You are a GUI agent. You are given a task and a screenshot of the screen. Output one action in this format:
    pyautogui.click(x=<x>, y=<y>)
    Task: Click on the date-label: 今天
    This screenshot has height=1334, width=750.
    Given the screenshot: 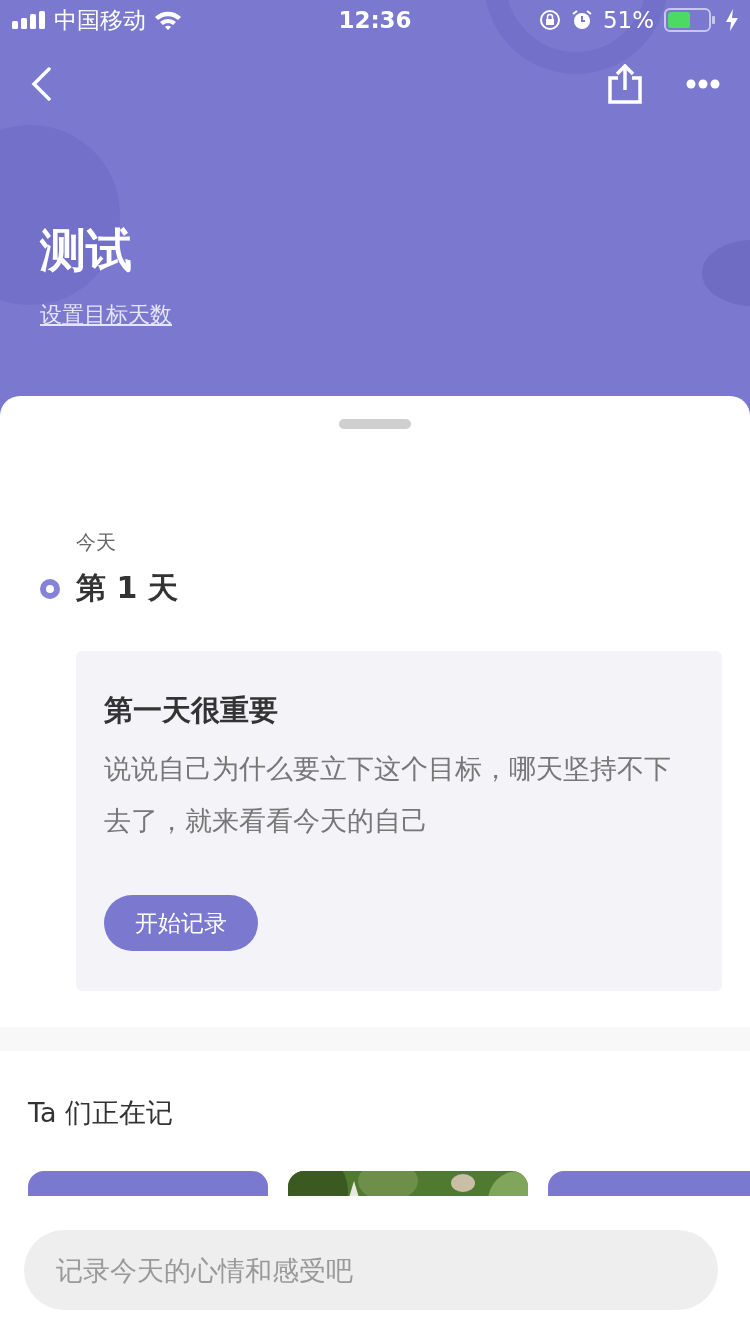 What is the action you would take?
    pyautogui.click(x=96, y=542)
    